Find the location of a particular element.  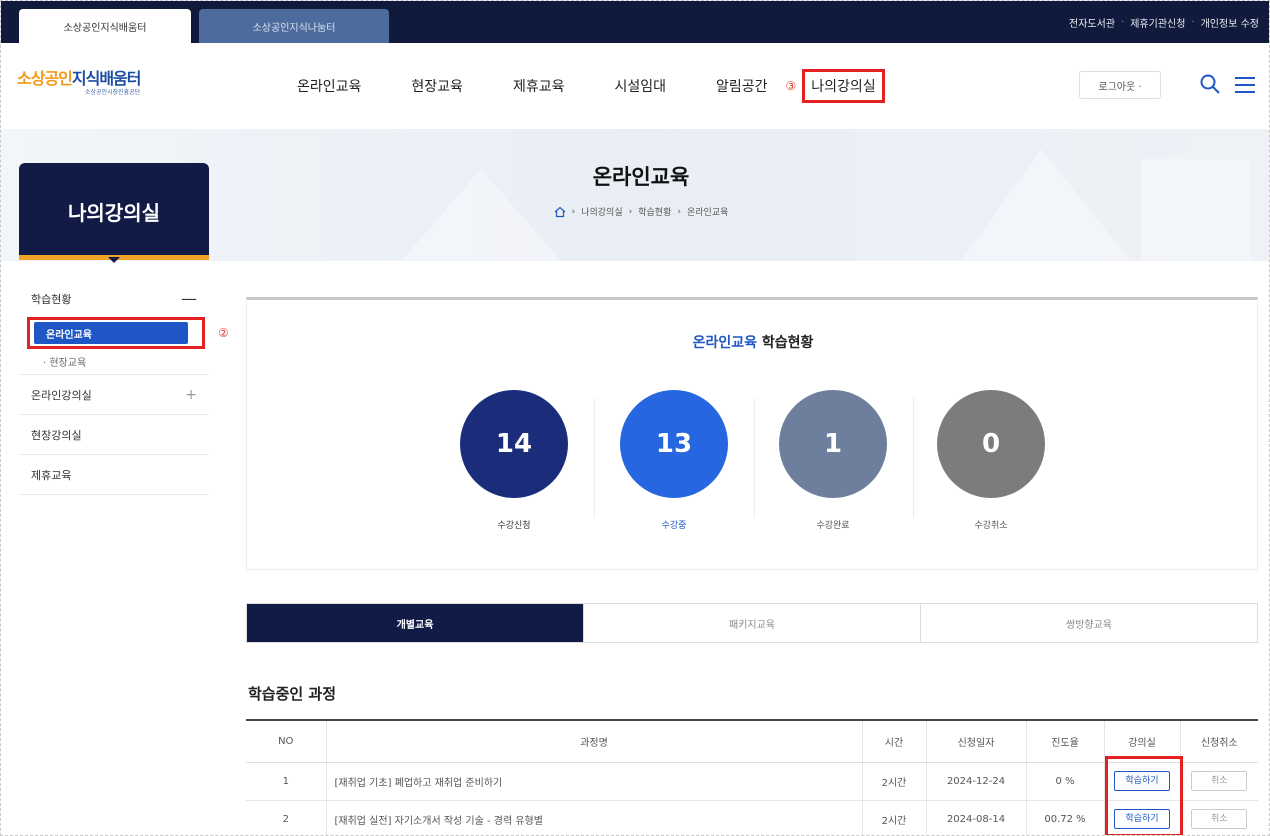

logout-button: 로그아웃 · is located at coordinates (1120, 85).